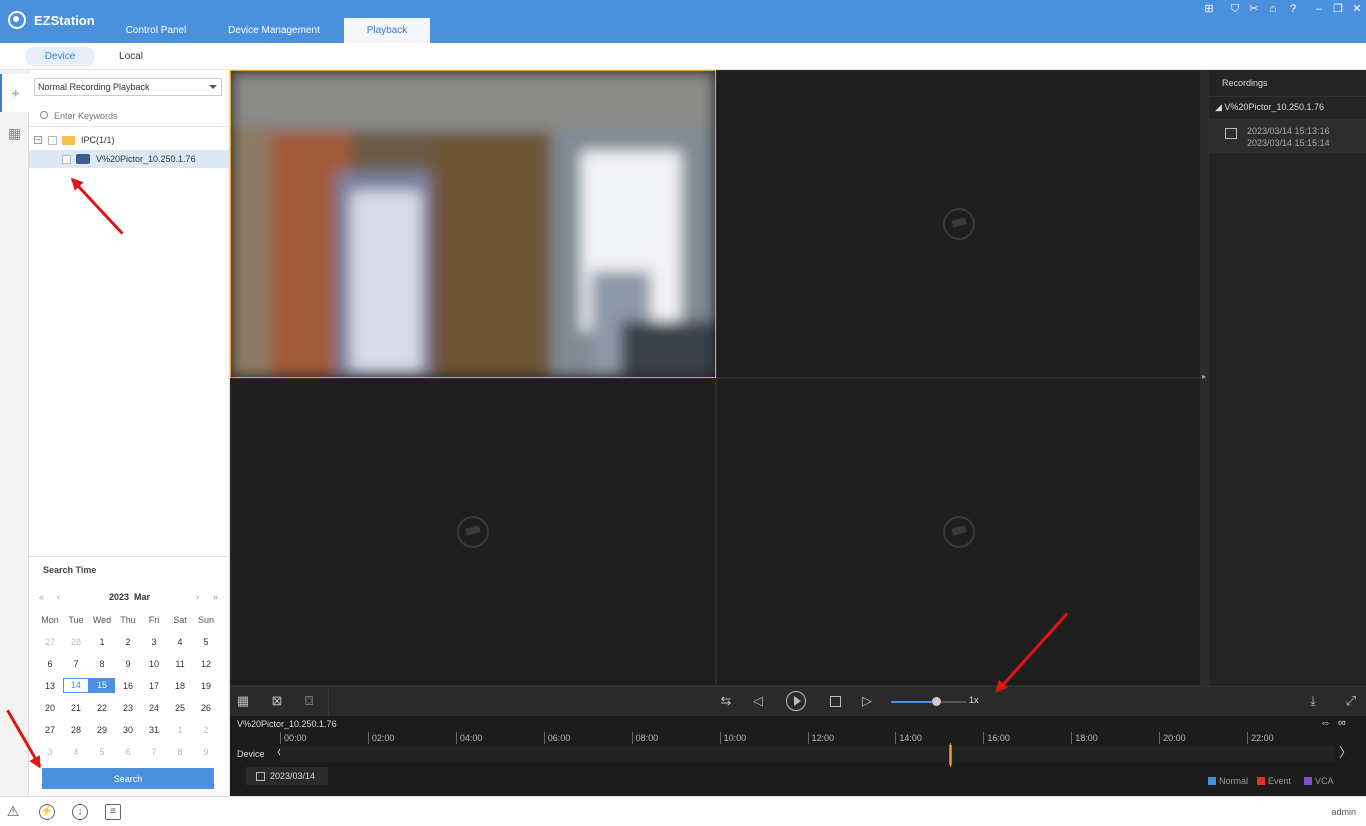  I want to click on subtab-device: Device, so click(60, 56).